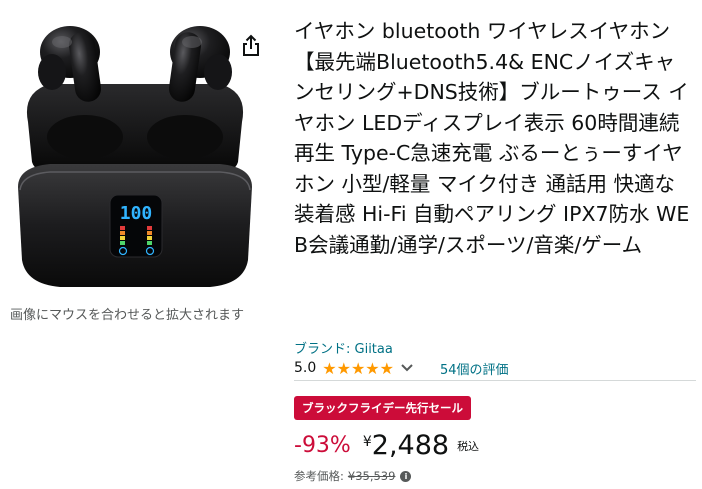  I want to click on rating-row: 5.0 ★★★★★ 54個の評価, so click(401, 368).